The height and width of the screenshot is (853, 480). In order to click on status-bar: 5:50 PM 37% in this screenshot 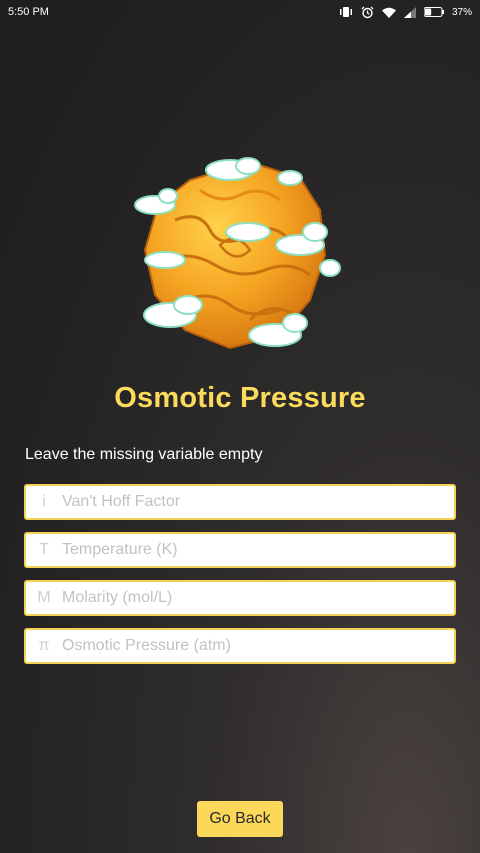, I will do `click(240, 12)`.